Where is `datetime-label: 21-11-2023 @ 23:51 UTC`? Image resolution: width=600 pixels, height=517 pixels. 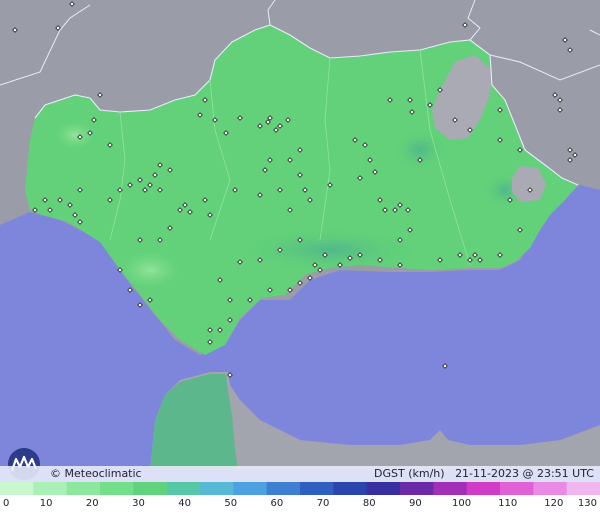
datetime-label: 21-11-2023 @ 23:51 UTC is located at coordinates (524, 473).